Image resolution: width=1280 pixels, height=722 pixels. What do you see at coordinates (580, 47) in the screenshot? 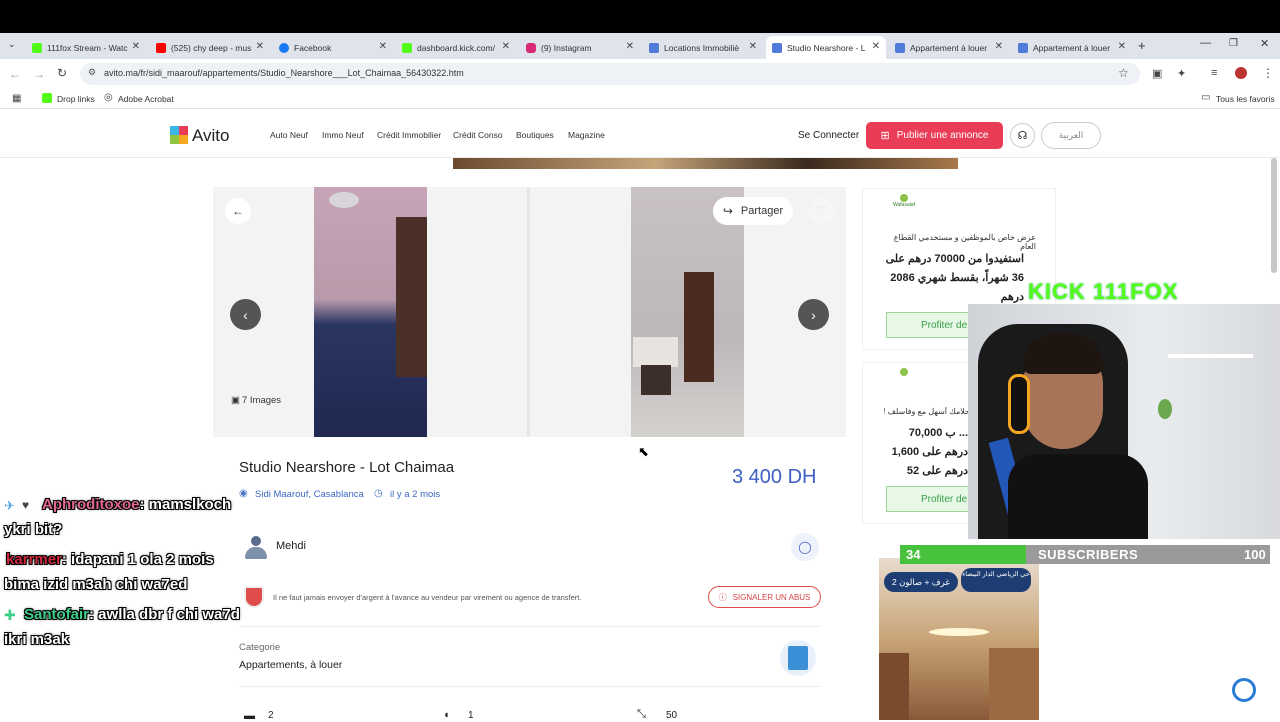
I see `browser-tab: (9) Instagram ✕` at bounding box center [580, 47].